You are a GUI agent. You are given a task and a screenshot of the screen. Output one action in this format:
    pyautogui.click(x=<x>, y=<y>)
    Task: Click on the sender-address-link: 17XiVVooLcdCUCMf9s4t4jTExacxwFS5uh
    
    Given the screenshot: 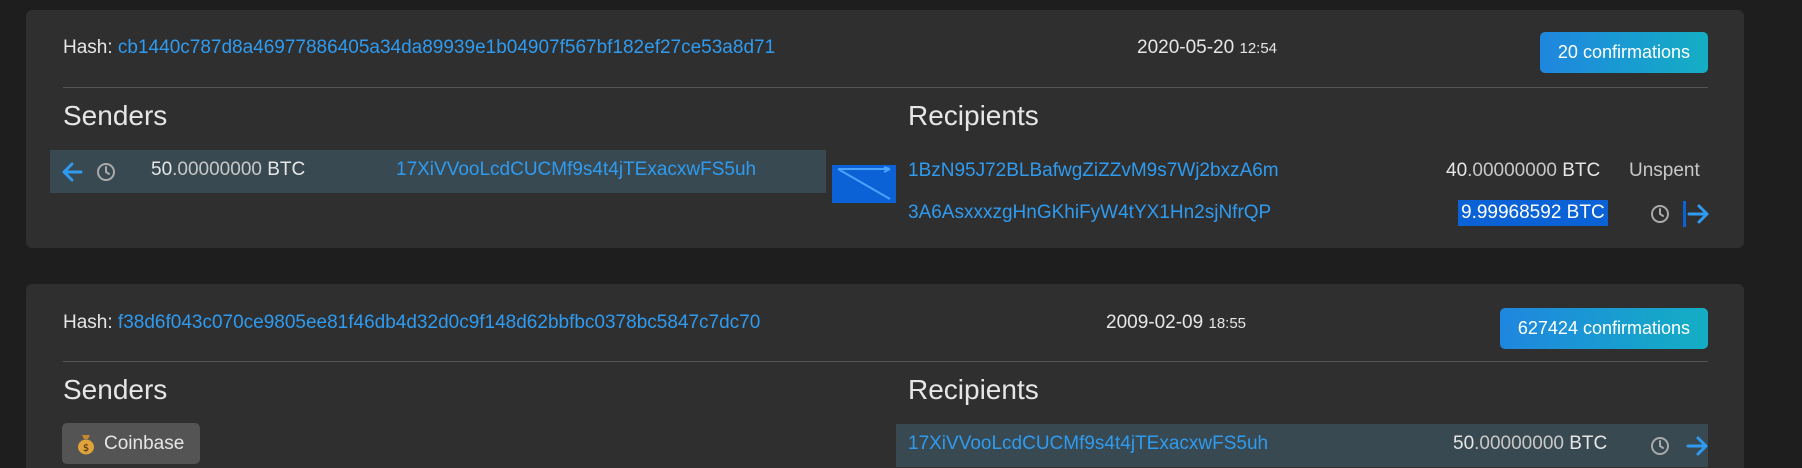 What is the action you would take?
    pyautogui.click(x=576, y=170)
    